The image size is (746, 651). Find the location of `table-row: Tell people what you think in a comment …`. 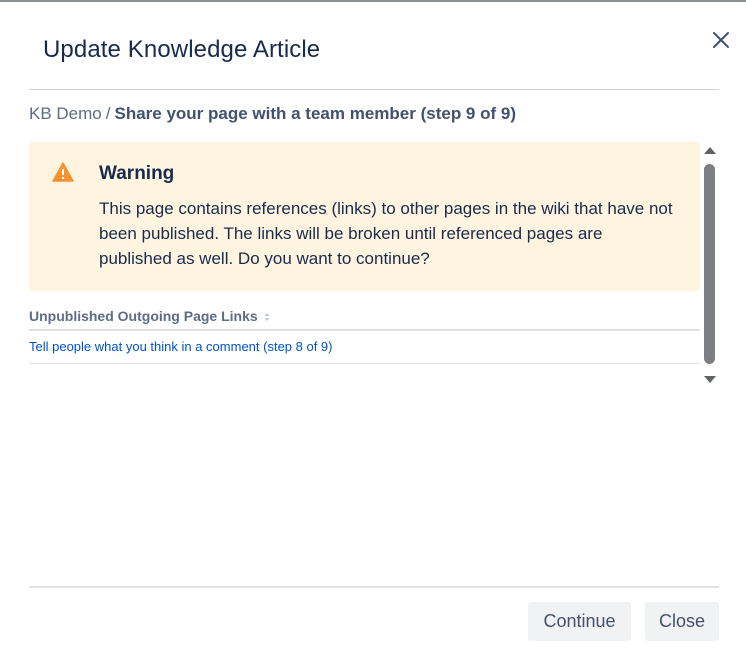

table-row: Tell people what you think in a comment … is located at coordinates (364, 347).